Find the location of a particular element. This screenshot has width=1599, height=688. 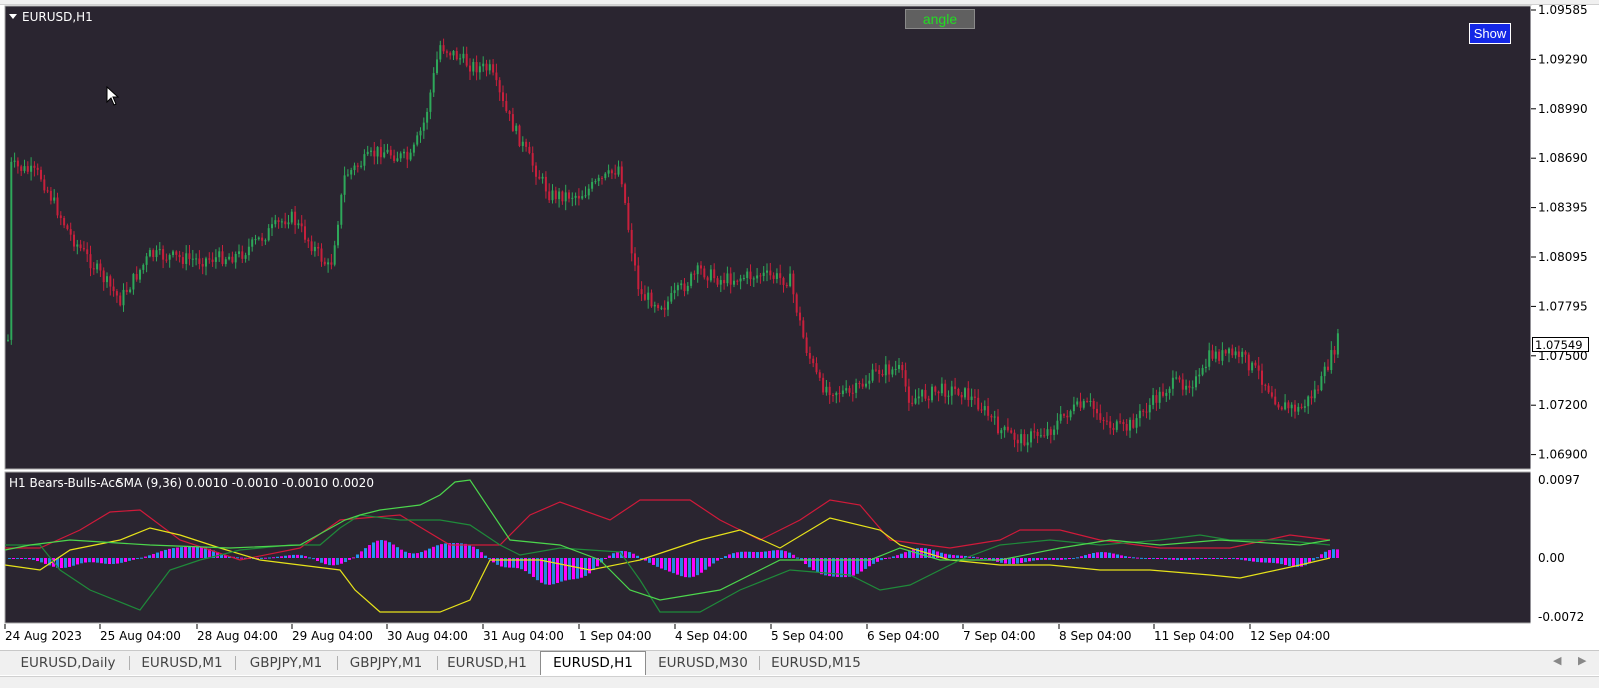

tab-eurusd-m30: EURUSD,M30 is located at coordinates (703, 663).